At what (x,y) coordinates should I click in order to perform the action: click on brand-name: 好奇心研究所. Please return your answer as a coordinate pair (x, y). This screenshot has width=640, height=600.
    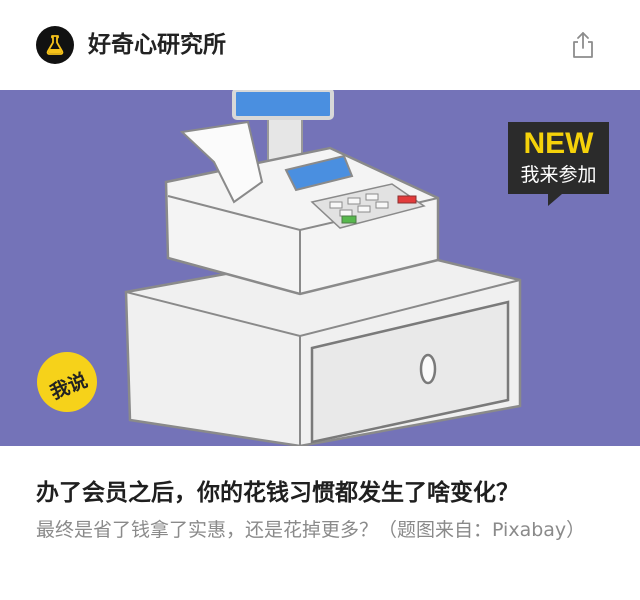
    Looking at the image, I should click on (157, 45).